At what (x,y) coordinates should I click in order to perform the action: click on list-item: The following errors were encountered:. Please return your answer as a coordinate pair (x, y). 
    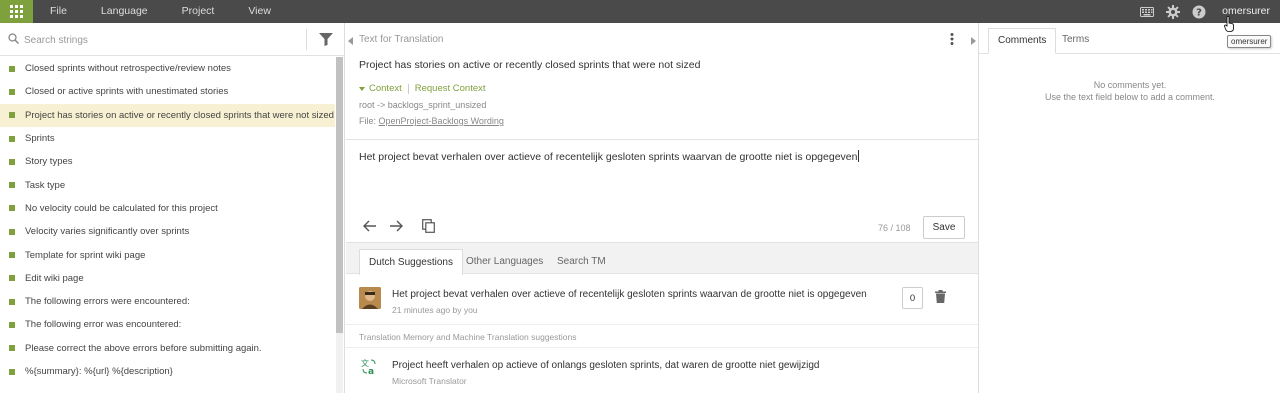
    Looking at the image, I should click on (167, 301).